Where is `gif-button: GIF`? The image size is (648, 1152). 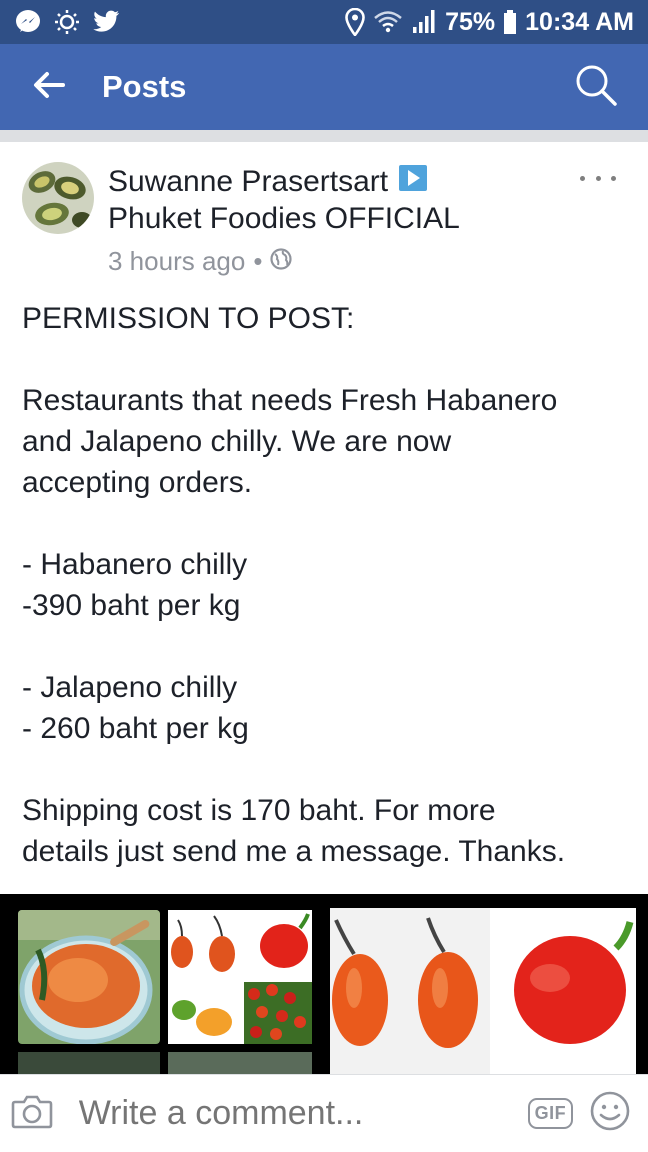
gif-button: GIF is located at coordinates (550, 1113).